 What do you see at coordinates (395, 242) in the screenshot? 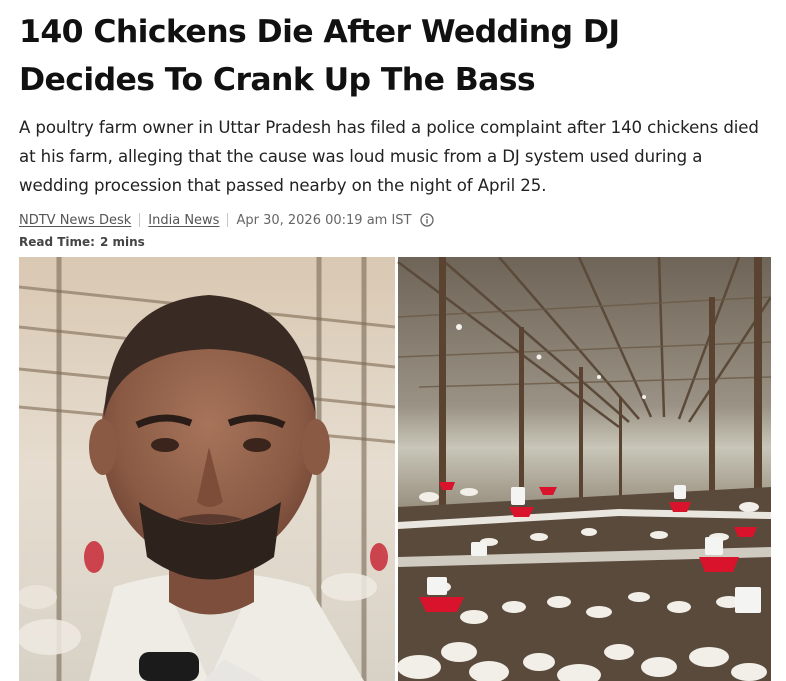
I see `read-time: Read Time: 2 mins` at bounding box center [395, 242].